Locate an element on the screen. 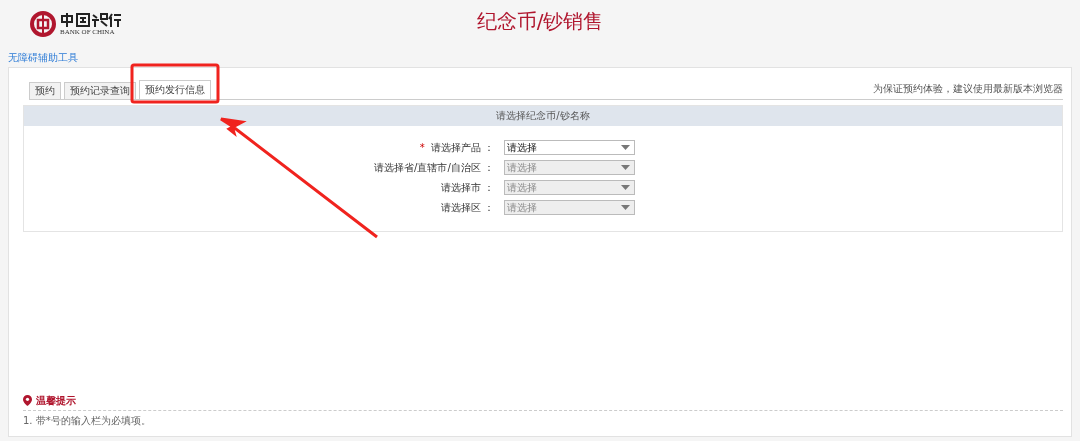  accessibility-link: 无障碍辅助工具 is located at coordinates (43, 58).